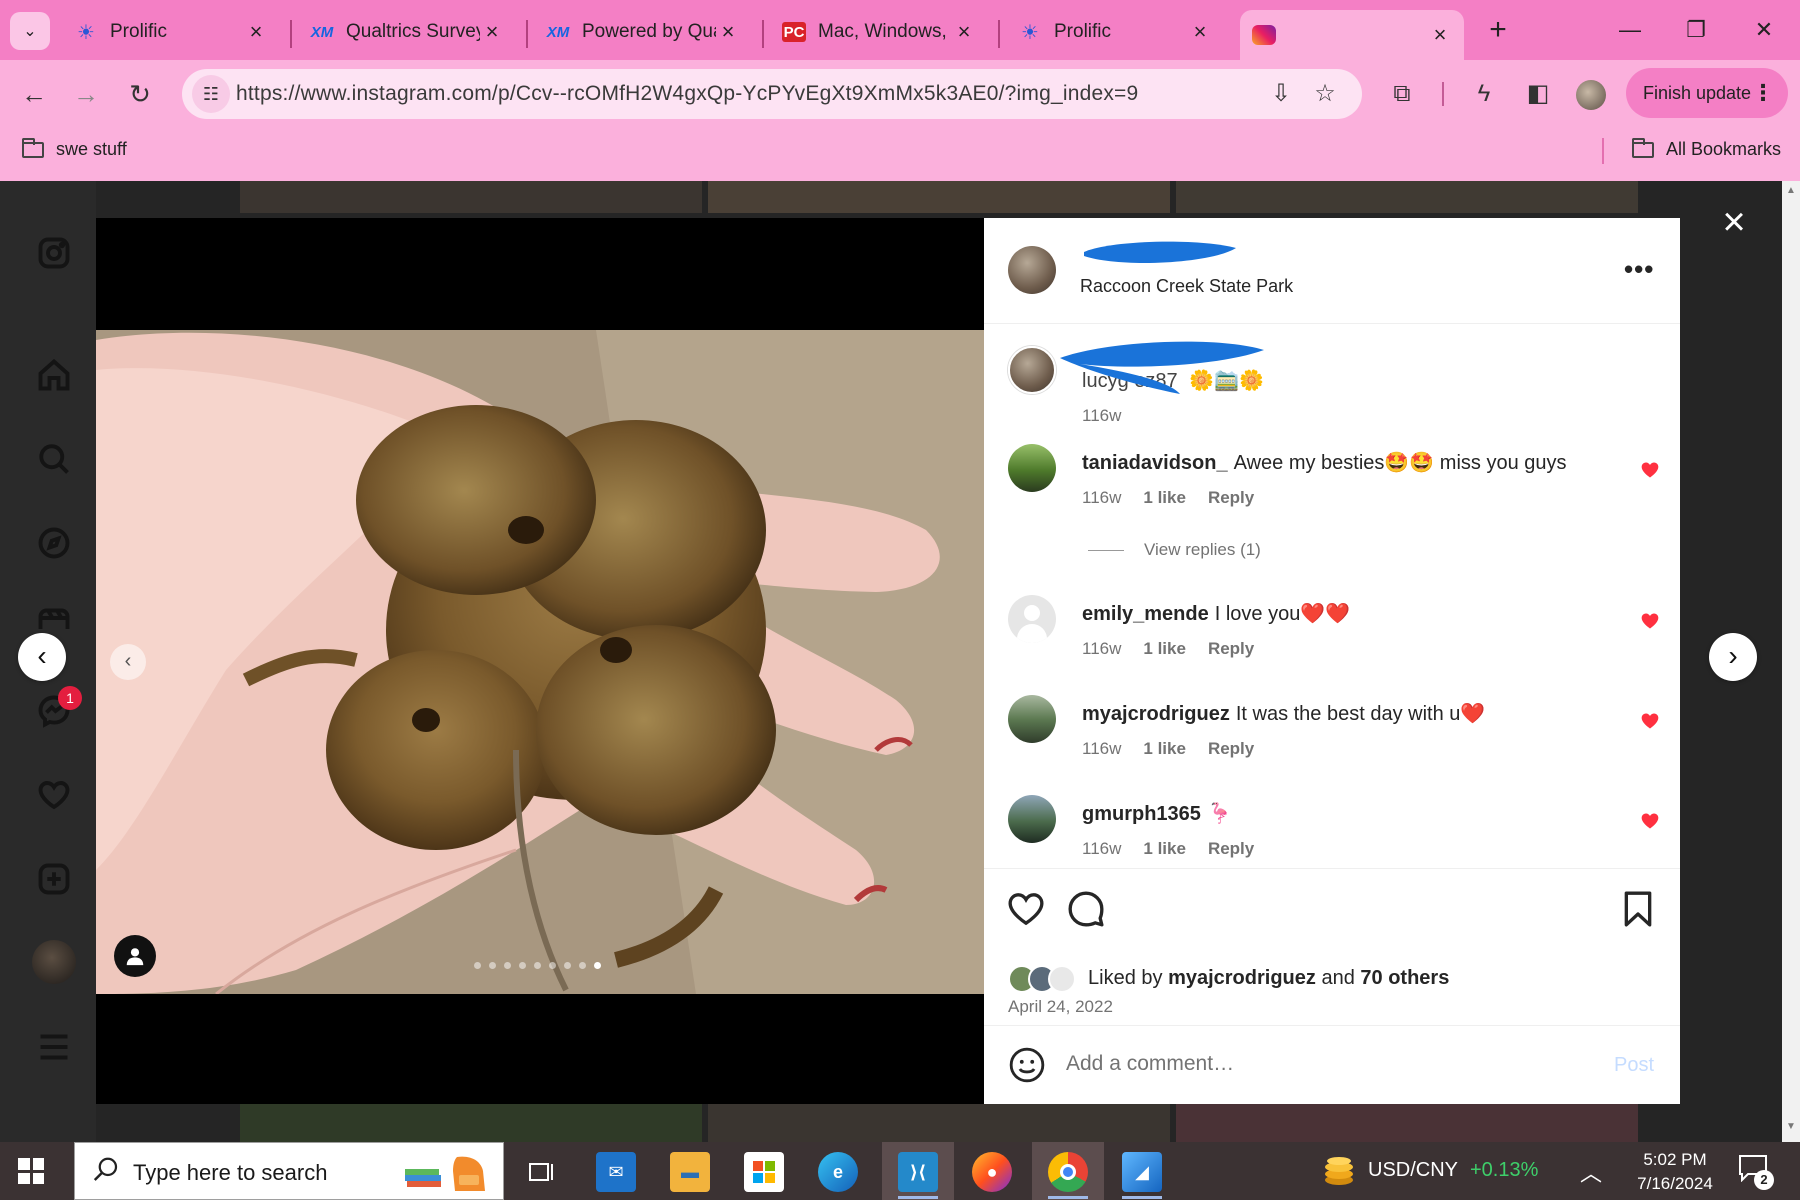 Image resolution: width=1800 pixels, height=1200 pixels. What do you see at coordinates (407, 32) in the screenshot?
I see `tab-qualtrics-survey: XM Qualtrics Survey ×` at bounding box center [407, 32].